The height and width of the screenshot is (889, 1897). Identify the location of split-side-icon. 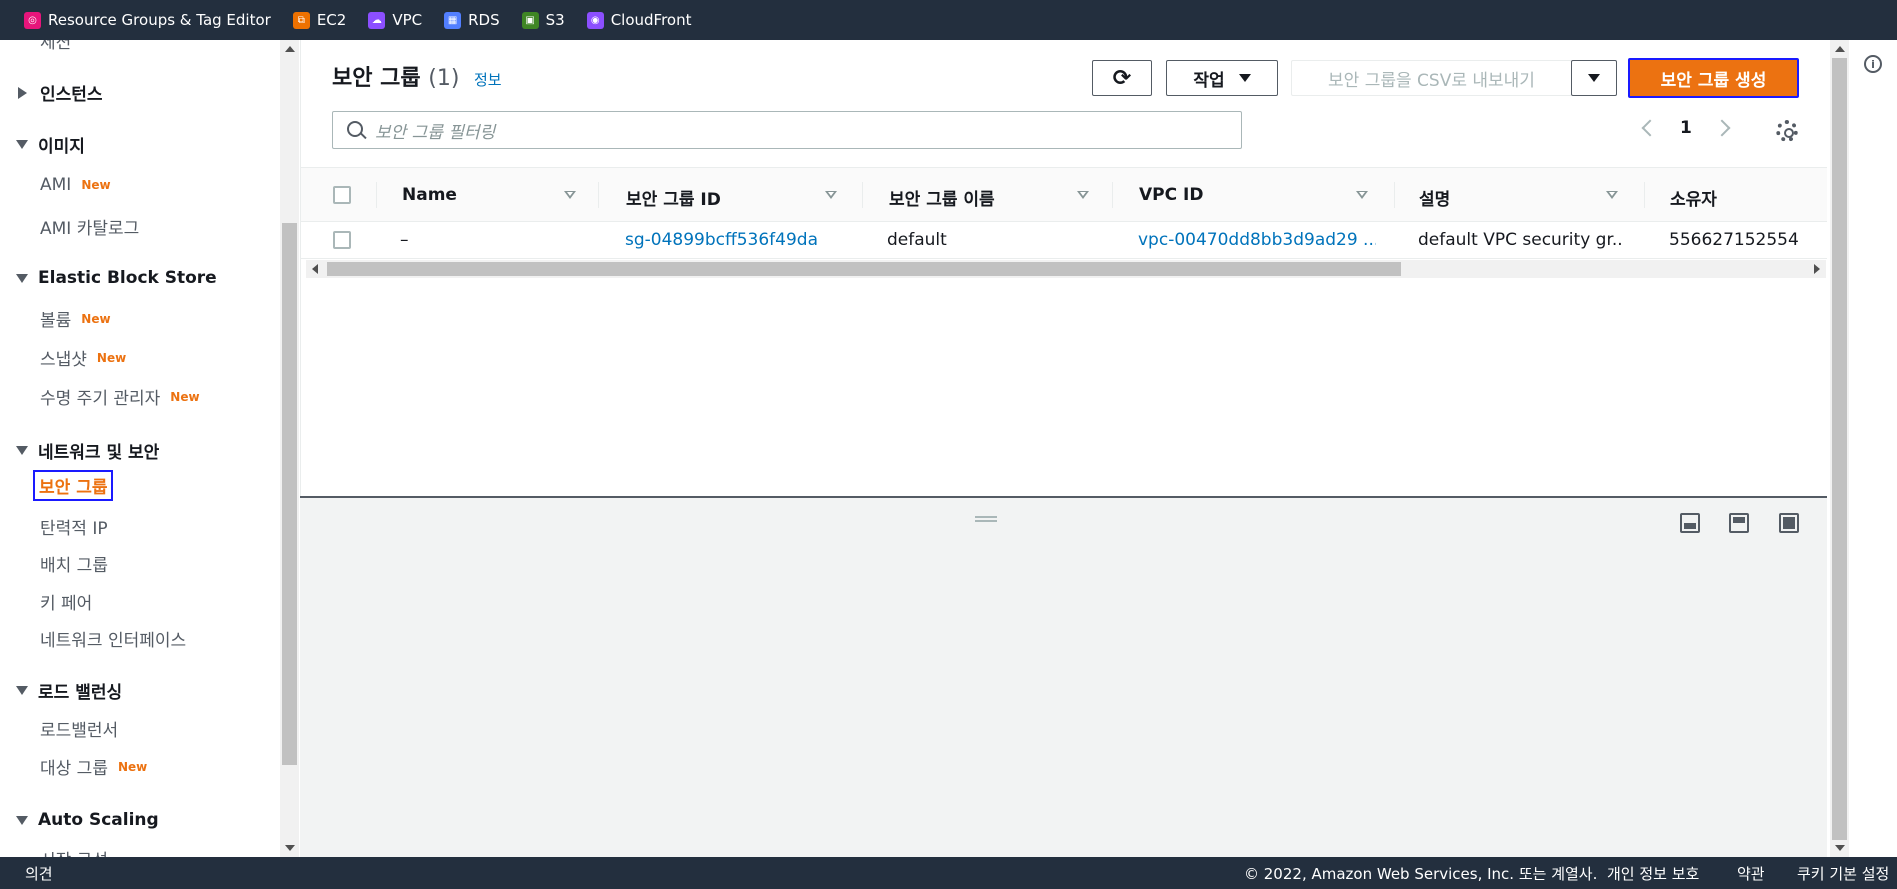
(1739, 523).